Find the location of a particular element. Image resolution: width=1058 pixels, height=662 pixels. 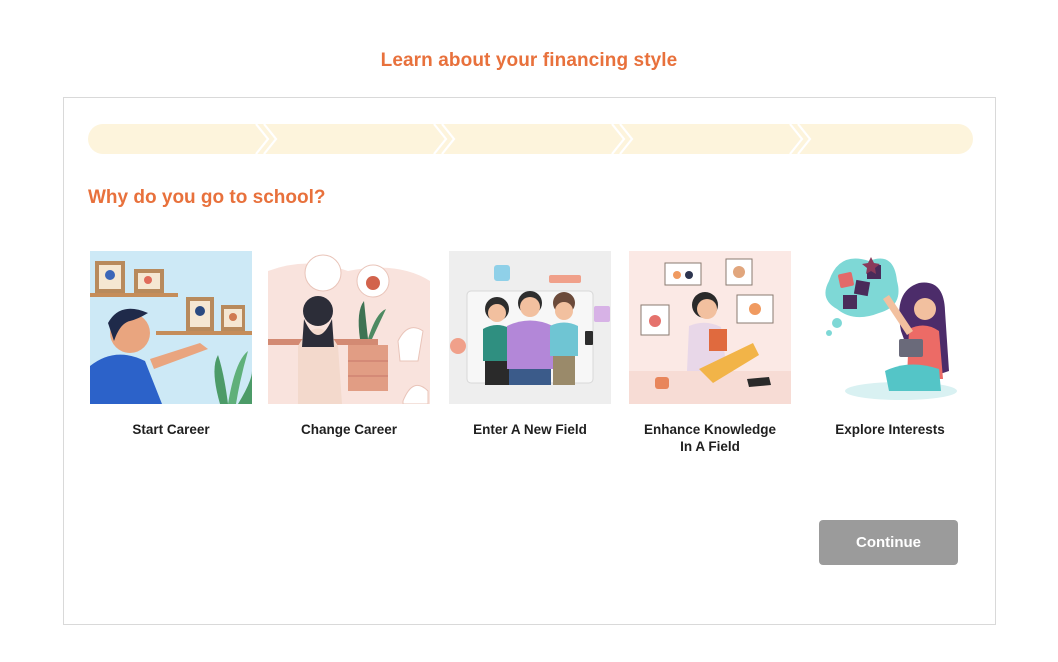

option-explore-interests: Explore Interests is located at coordinates (890, 344).